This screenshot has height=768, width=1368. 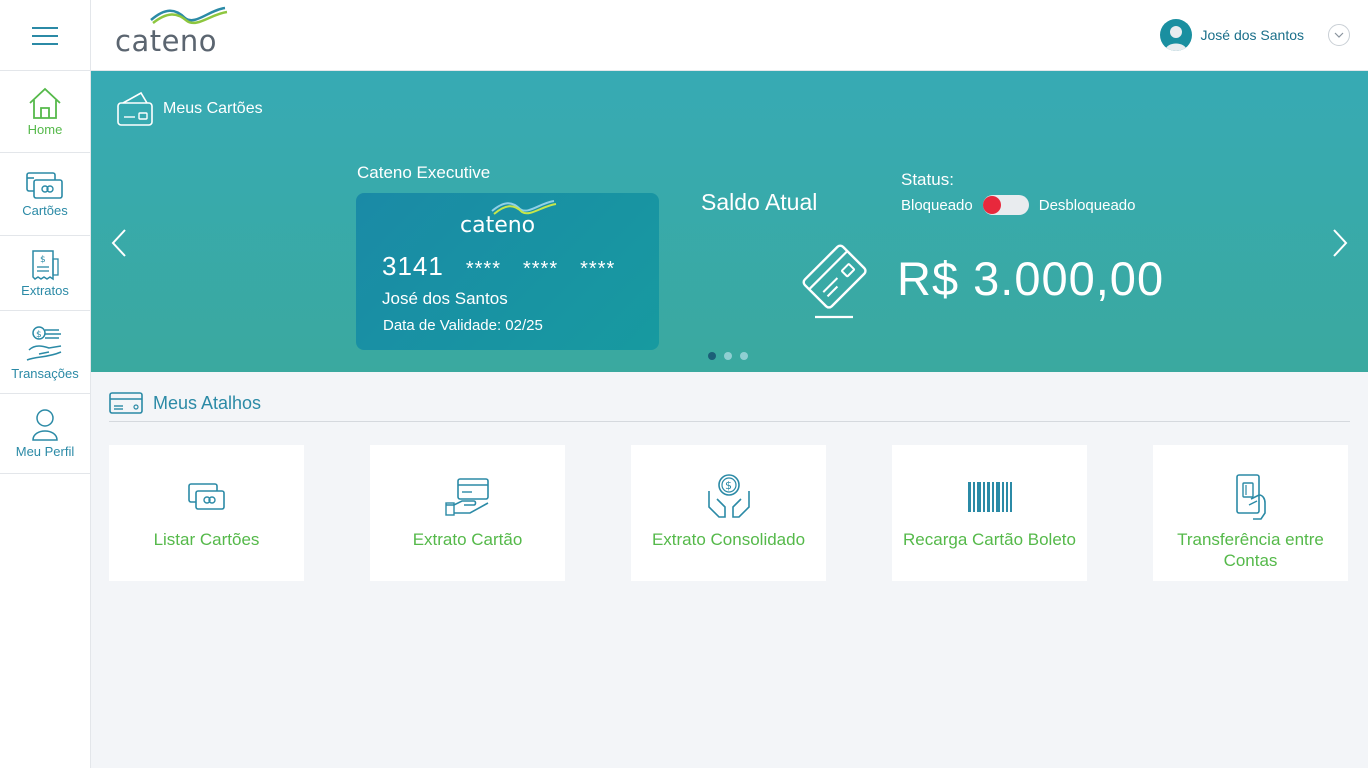 I want to click on wallet-card-icon, so click(x=135, y=108).